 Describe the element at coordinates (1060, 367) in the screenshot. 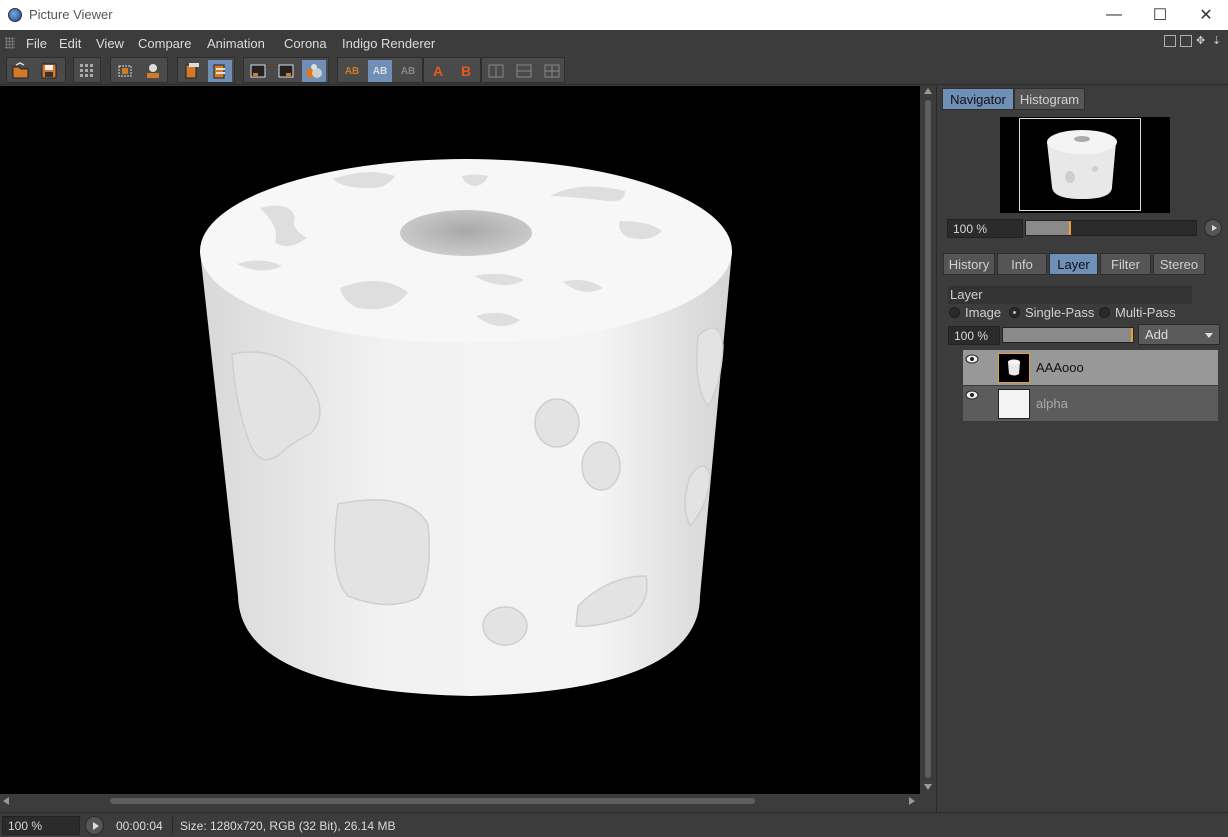

I see `layer-name: AAAooo` at that location.